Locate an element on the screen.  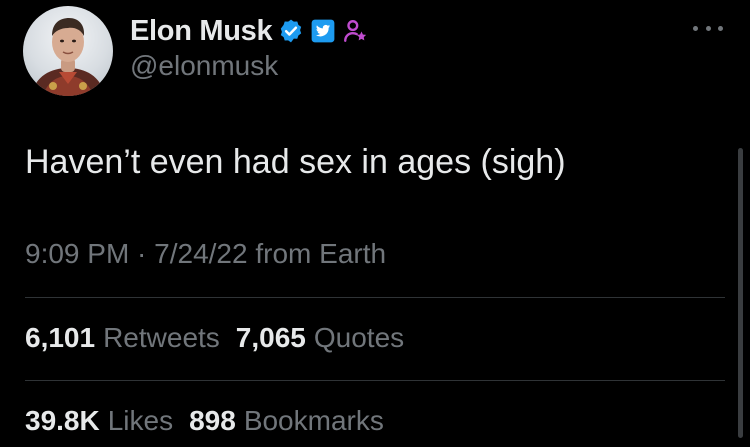
engagement-stats-row: 39.8K Likes 898 Bookmarks is located at coordinates (204, 421).